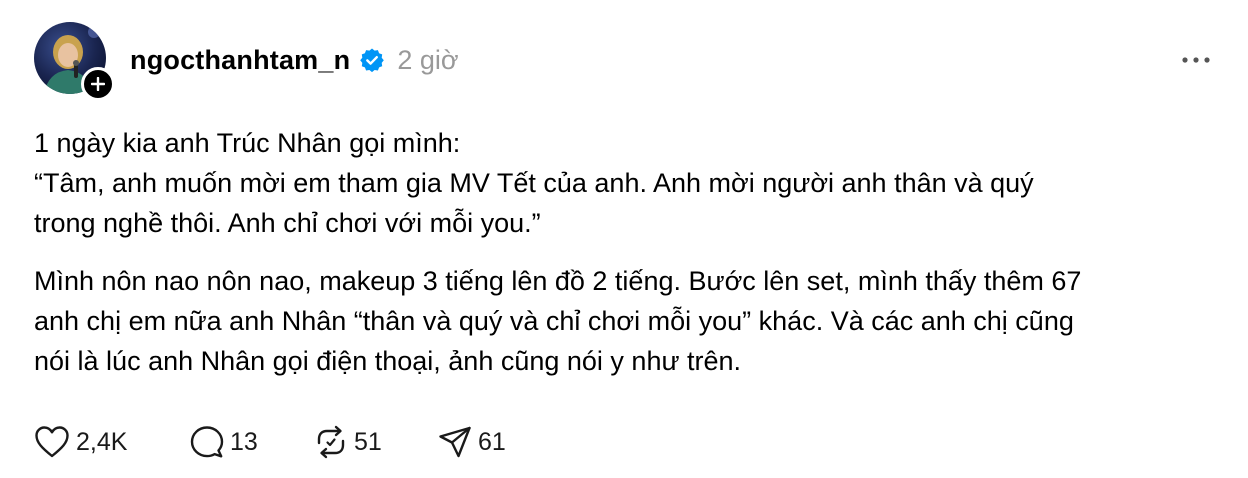 The width and height of the screenshot is (1248, 478). I want to click on post-timestamp: 2 giờ, so click(428, 59).